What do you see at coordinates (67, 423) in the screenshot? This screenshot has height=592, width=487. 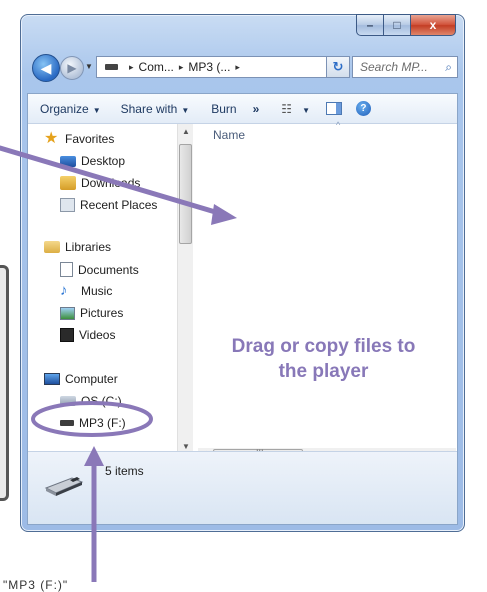 I see `removable-drive-icon` at bounding box center [67, 423].